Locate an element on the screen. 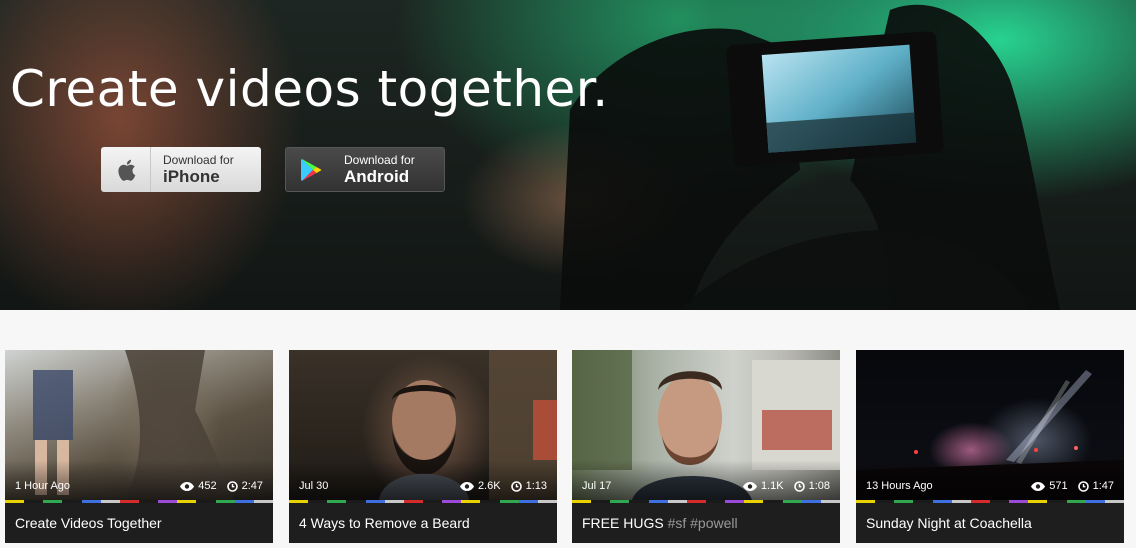  video-timestamp: 1 Hour Ago is located at coordinates (43, 486).